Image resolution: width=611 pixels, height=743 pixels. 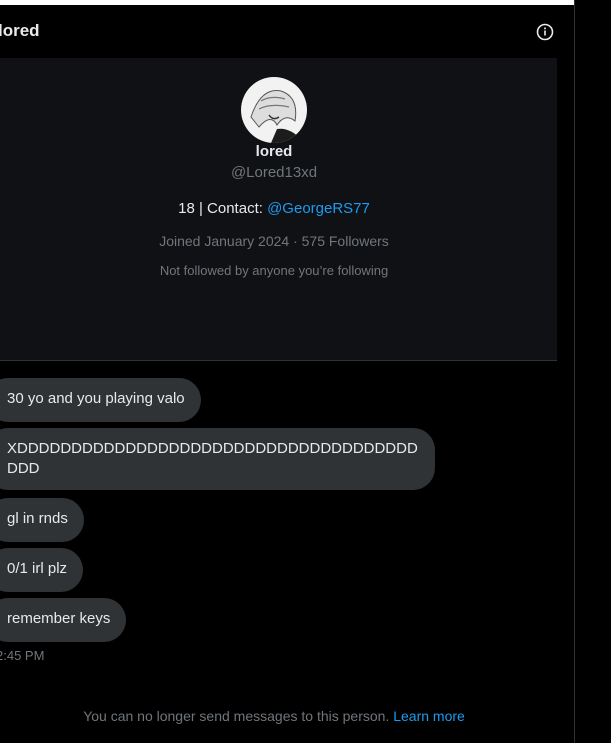 What do you see at coordinates (223, 208) in the screenshot?
I see `bio-text: 18 | Contact:` at bounding box center [223, 208].